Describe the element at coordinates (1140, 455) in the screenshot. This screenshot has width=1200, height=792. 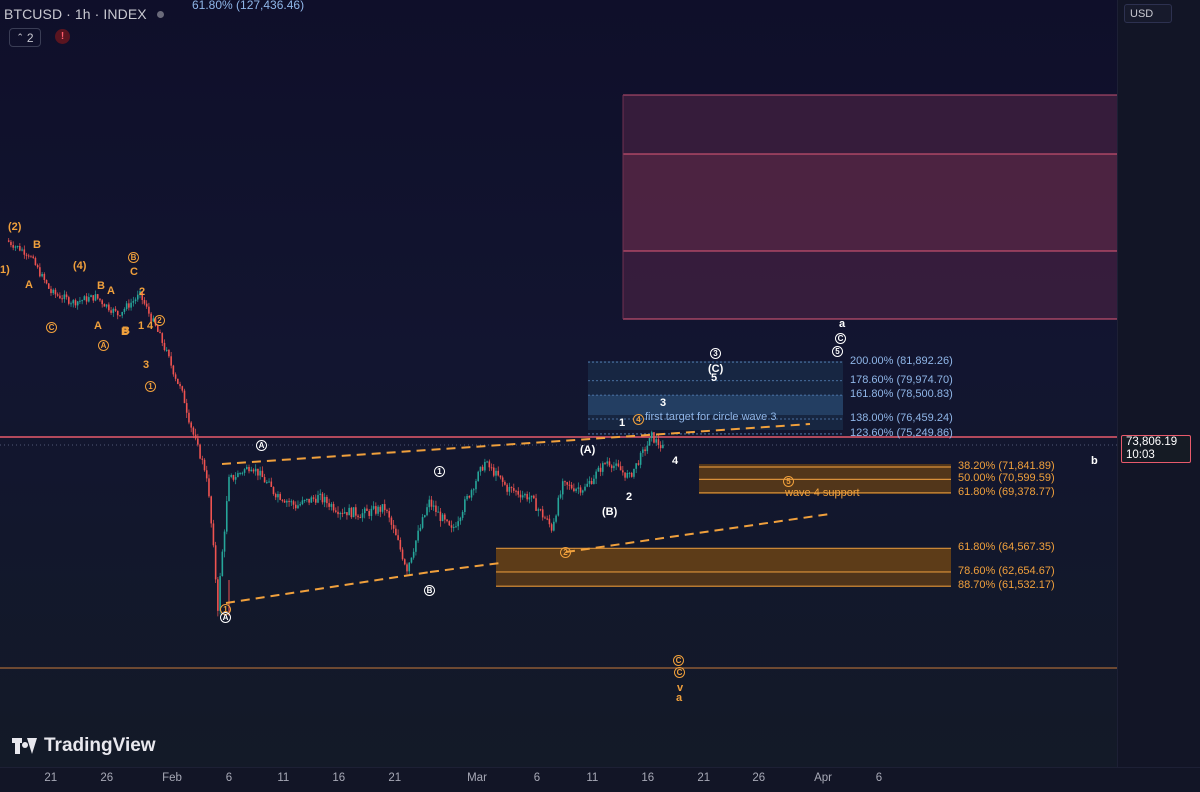
I see `bar-countdown: 10:03` at that location.